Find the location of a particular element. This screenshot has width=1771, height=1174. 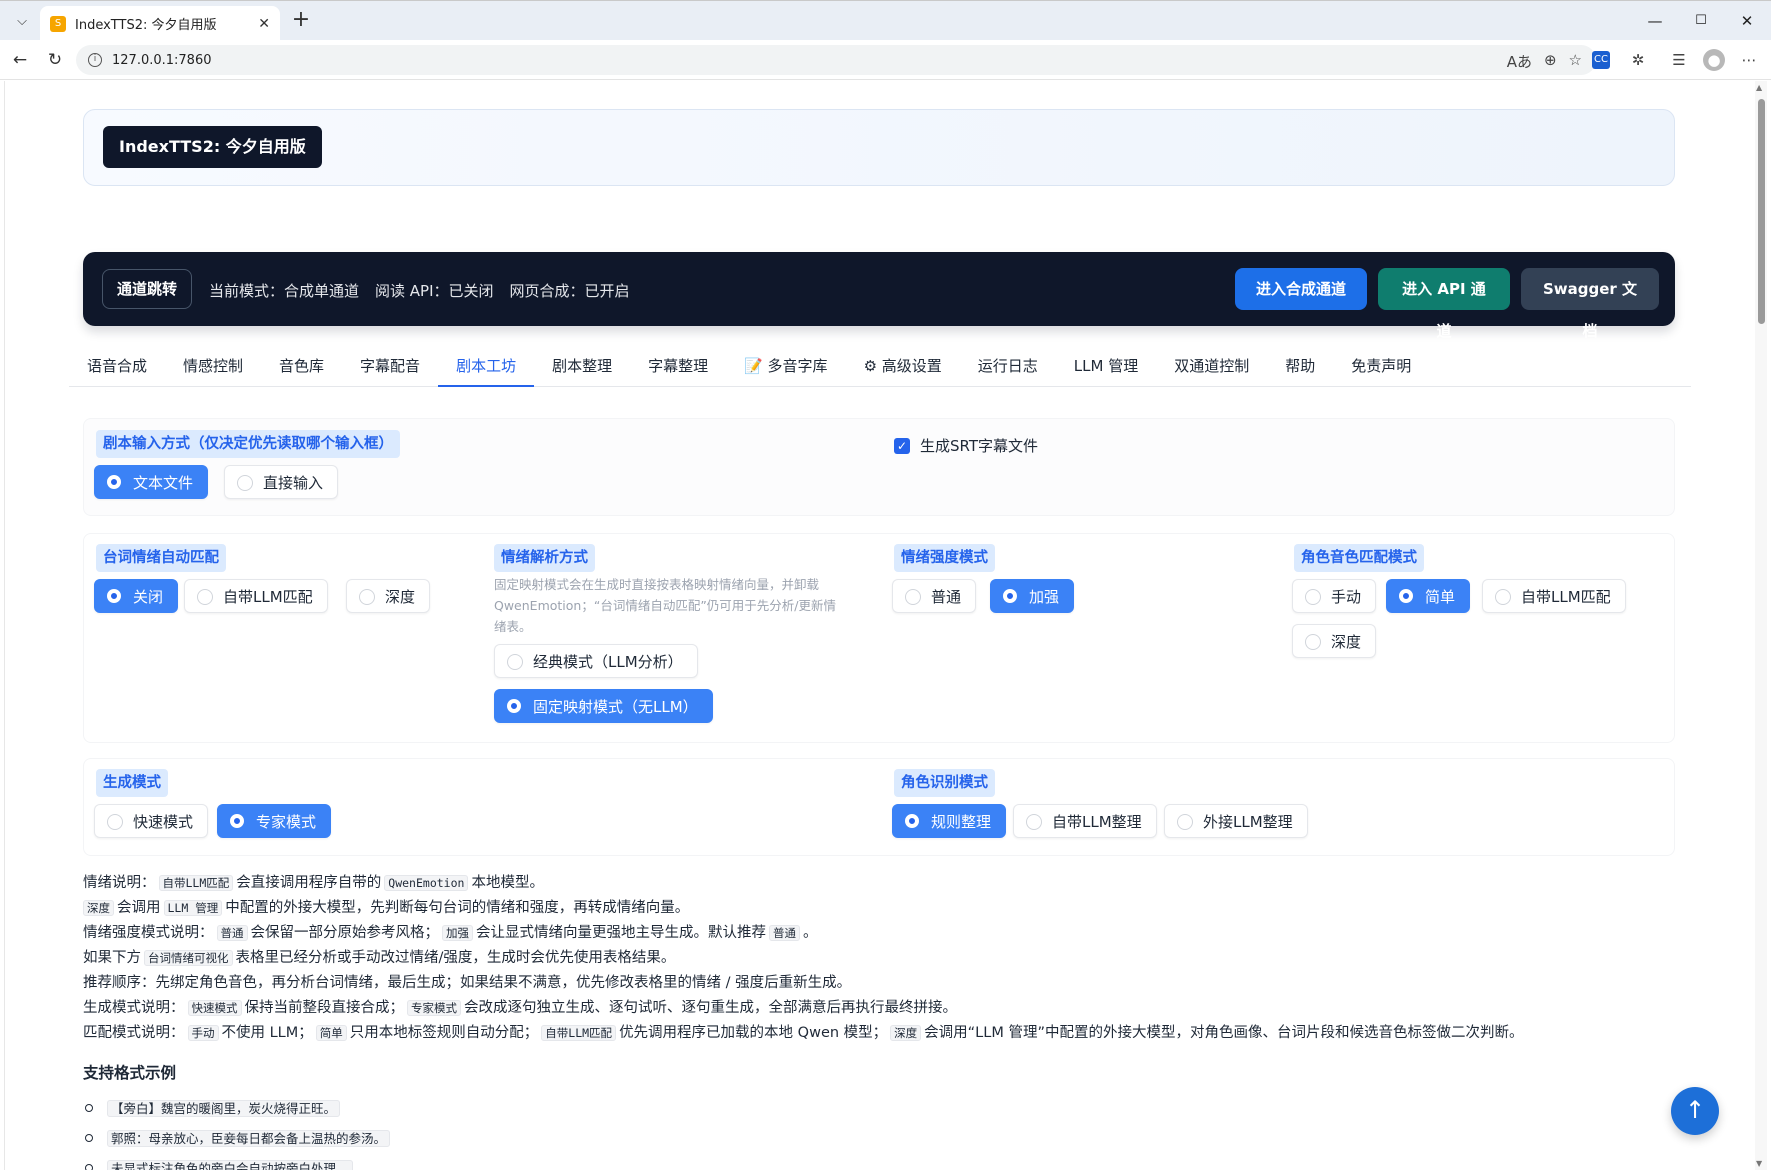

radio-external-llm-organize: 外接LLM整理 is located at coordinates (1236, 821).